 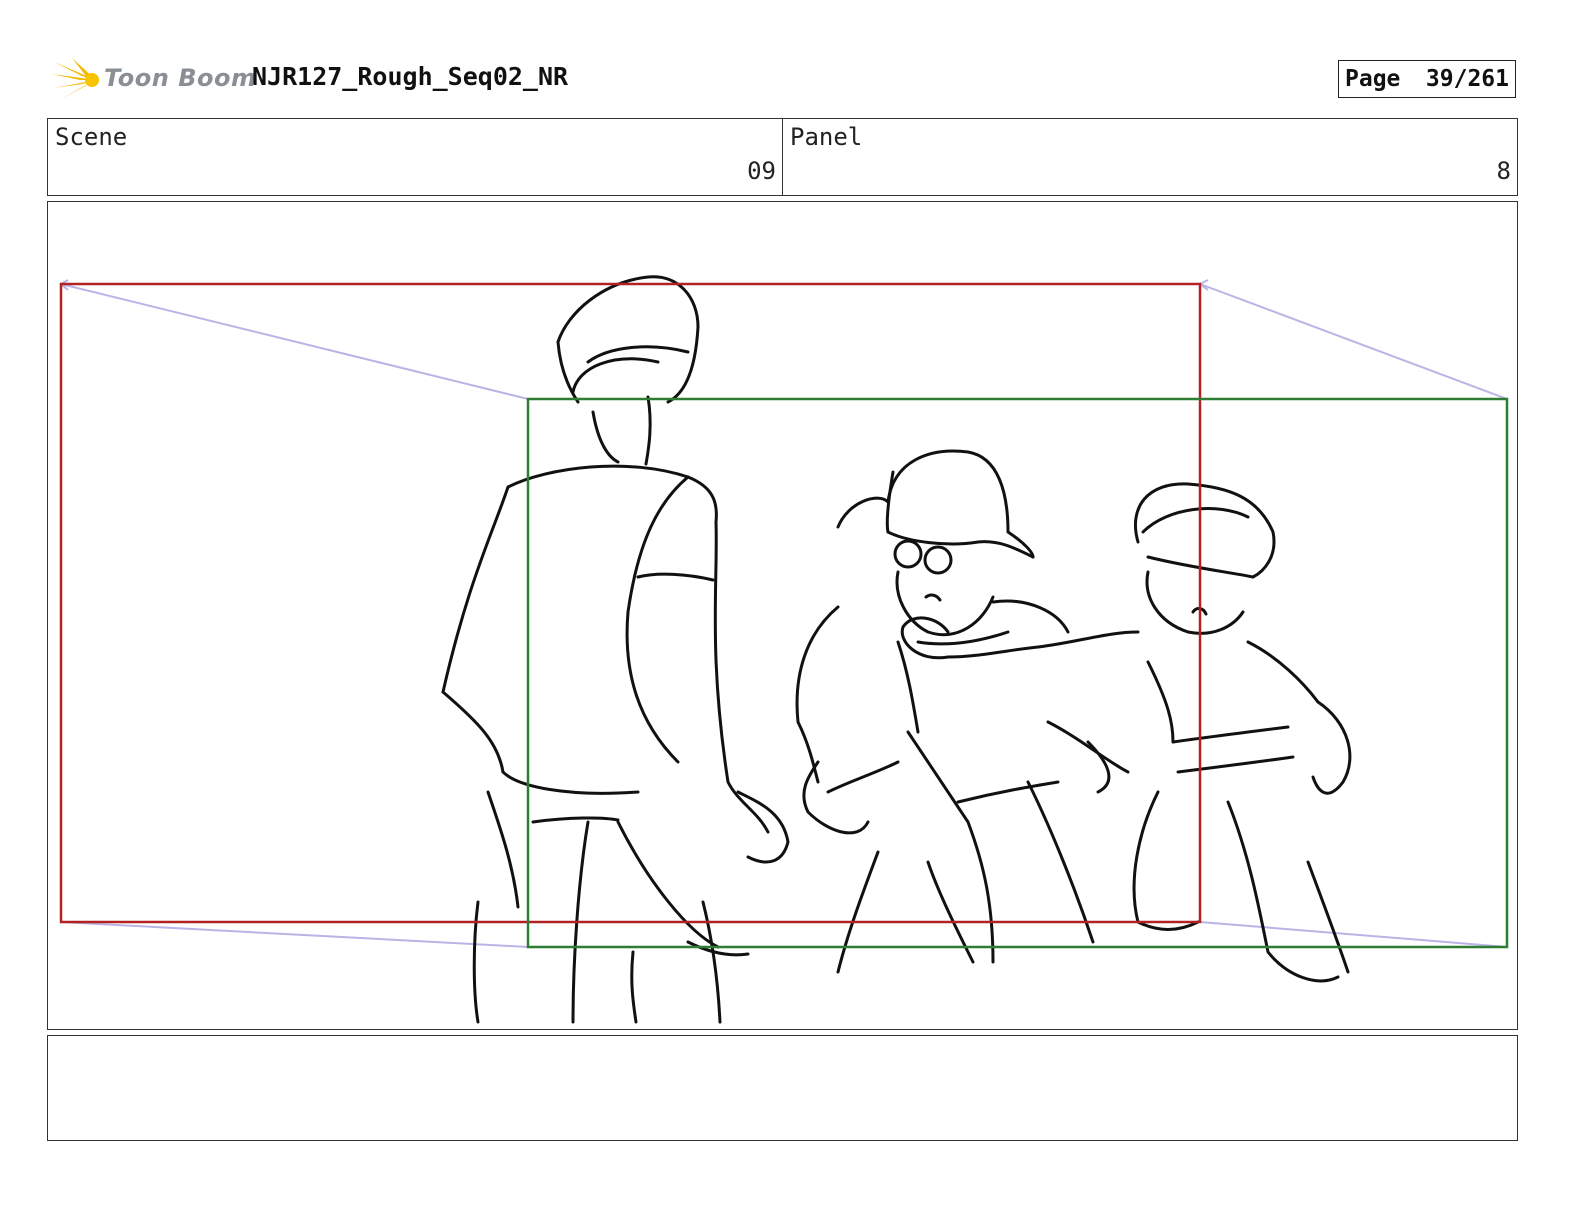 I want to click on panel-cell: Panel 8, so click(x=1150, y=157).